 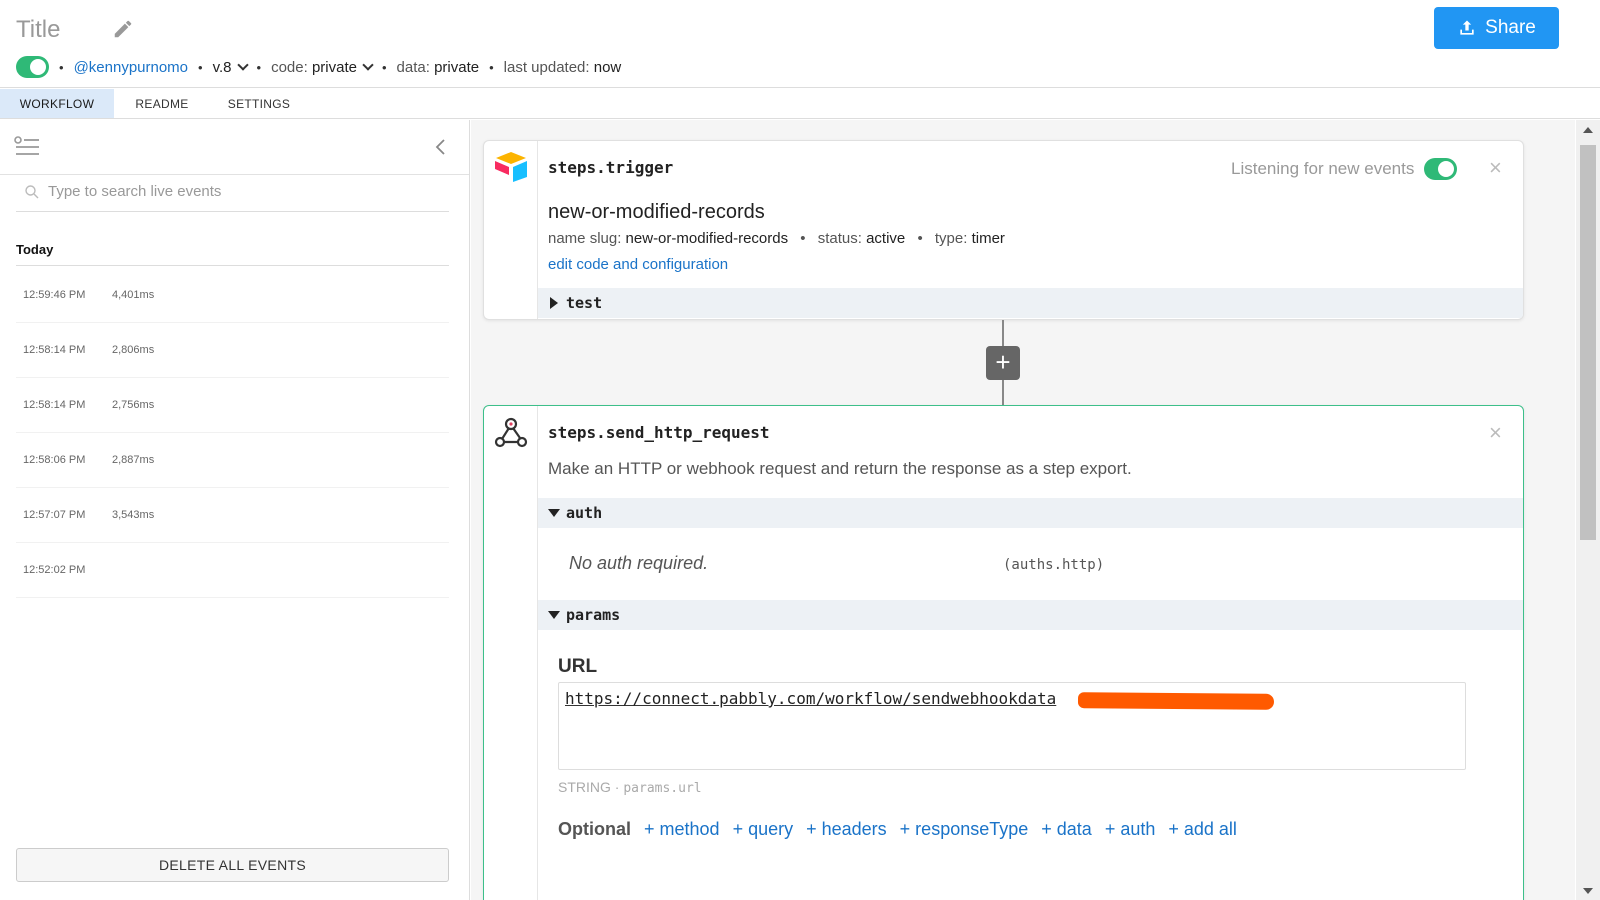 I want to click on status-value: active, so click(x=886, y=238).